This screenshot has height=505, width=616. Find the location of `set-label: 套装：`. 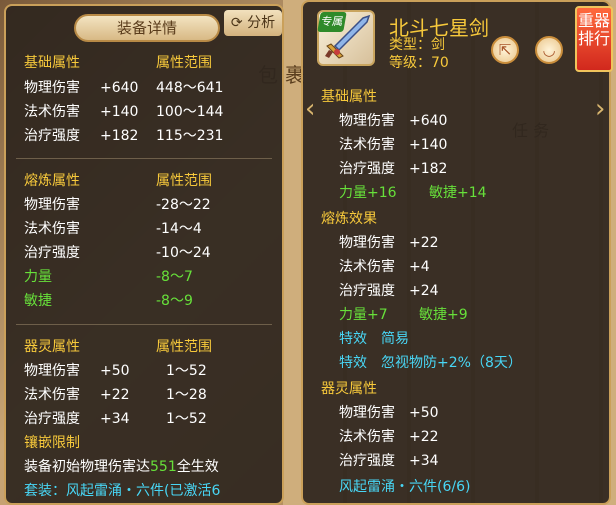

set-label: 套装： is located at coordinates (45, 491).